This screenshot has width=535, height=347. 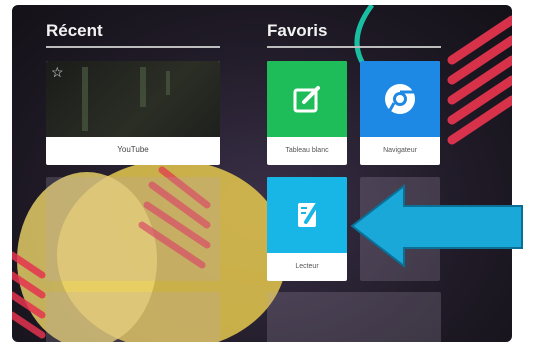 What do you see at coordinates (354, 317) in the screenshot?
I see `favorite-empty-slot` at bounding box center [354, 317].